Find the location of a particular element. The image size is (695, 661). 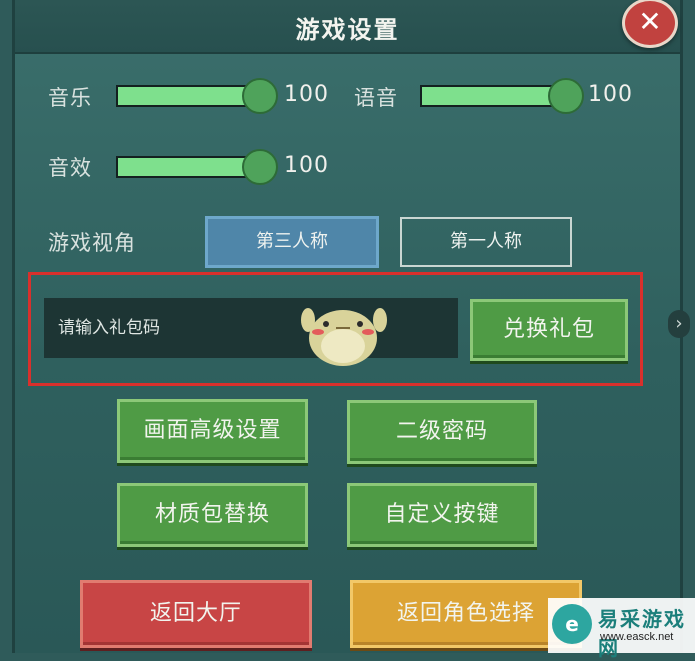

music-value: 100 is located at coordinates (306, 94).